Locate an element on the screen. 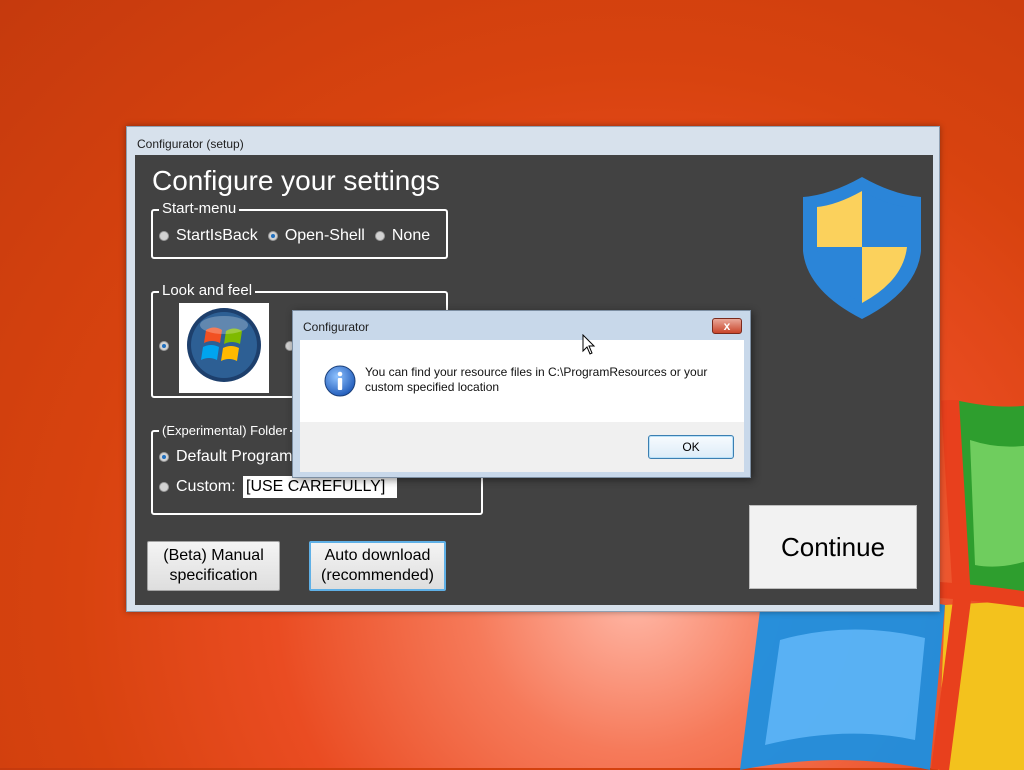  none-radio is located at coordinates (379, 236).